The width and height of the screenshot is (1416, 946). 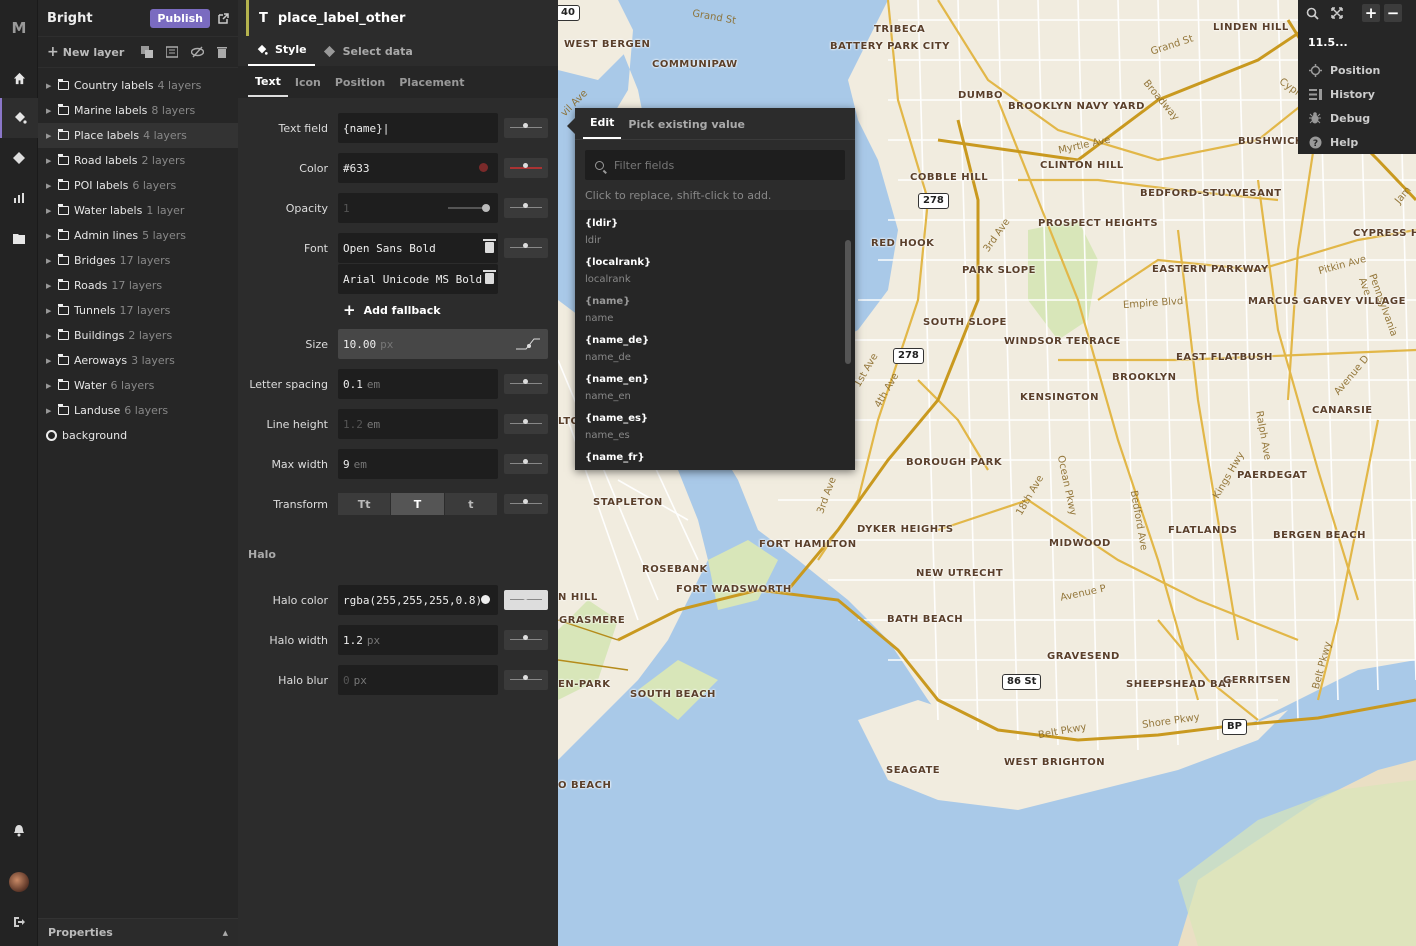 What do you see at coordinates (526, 504) in the screenshot?
I see `transform-zoom-toggle` at bounding box center [526, 504].